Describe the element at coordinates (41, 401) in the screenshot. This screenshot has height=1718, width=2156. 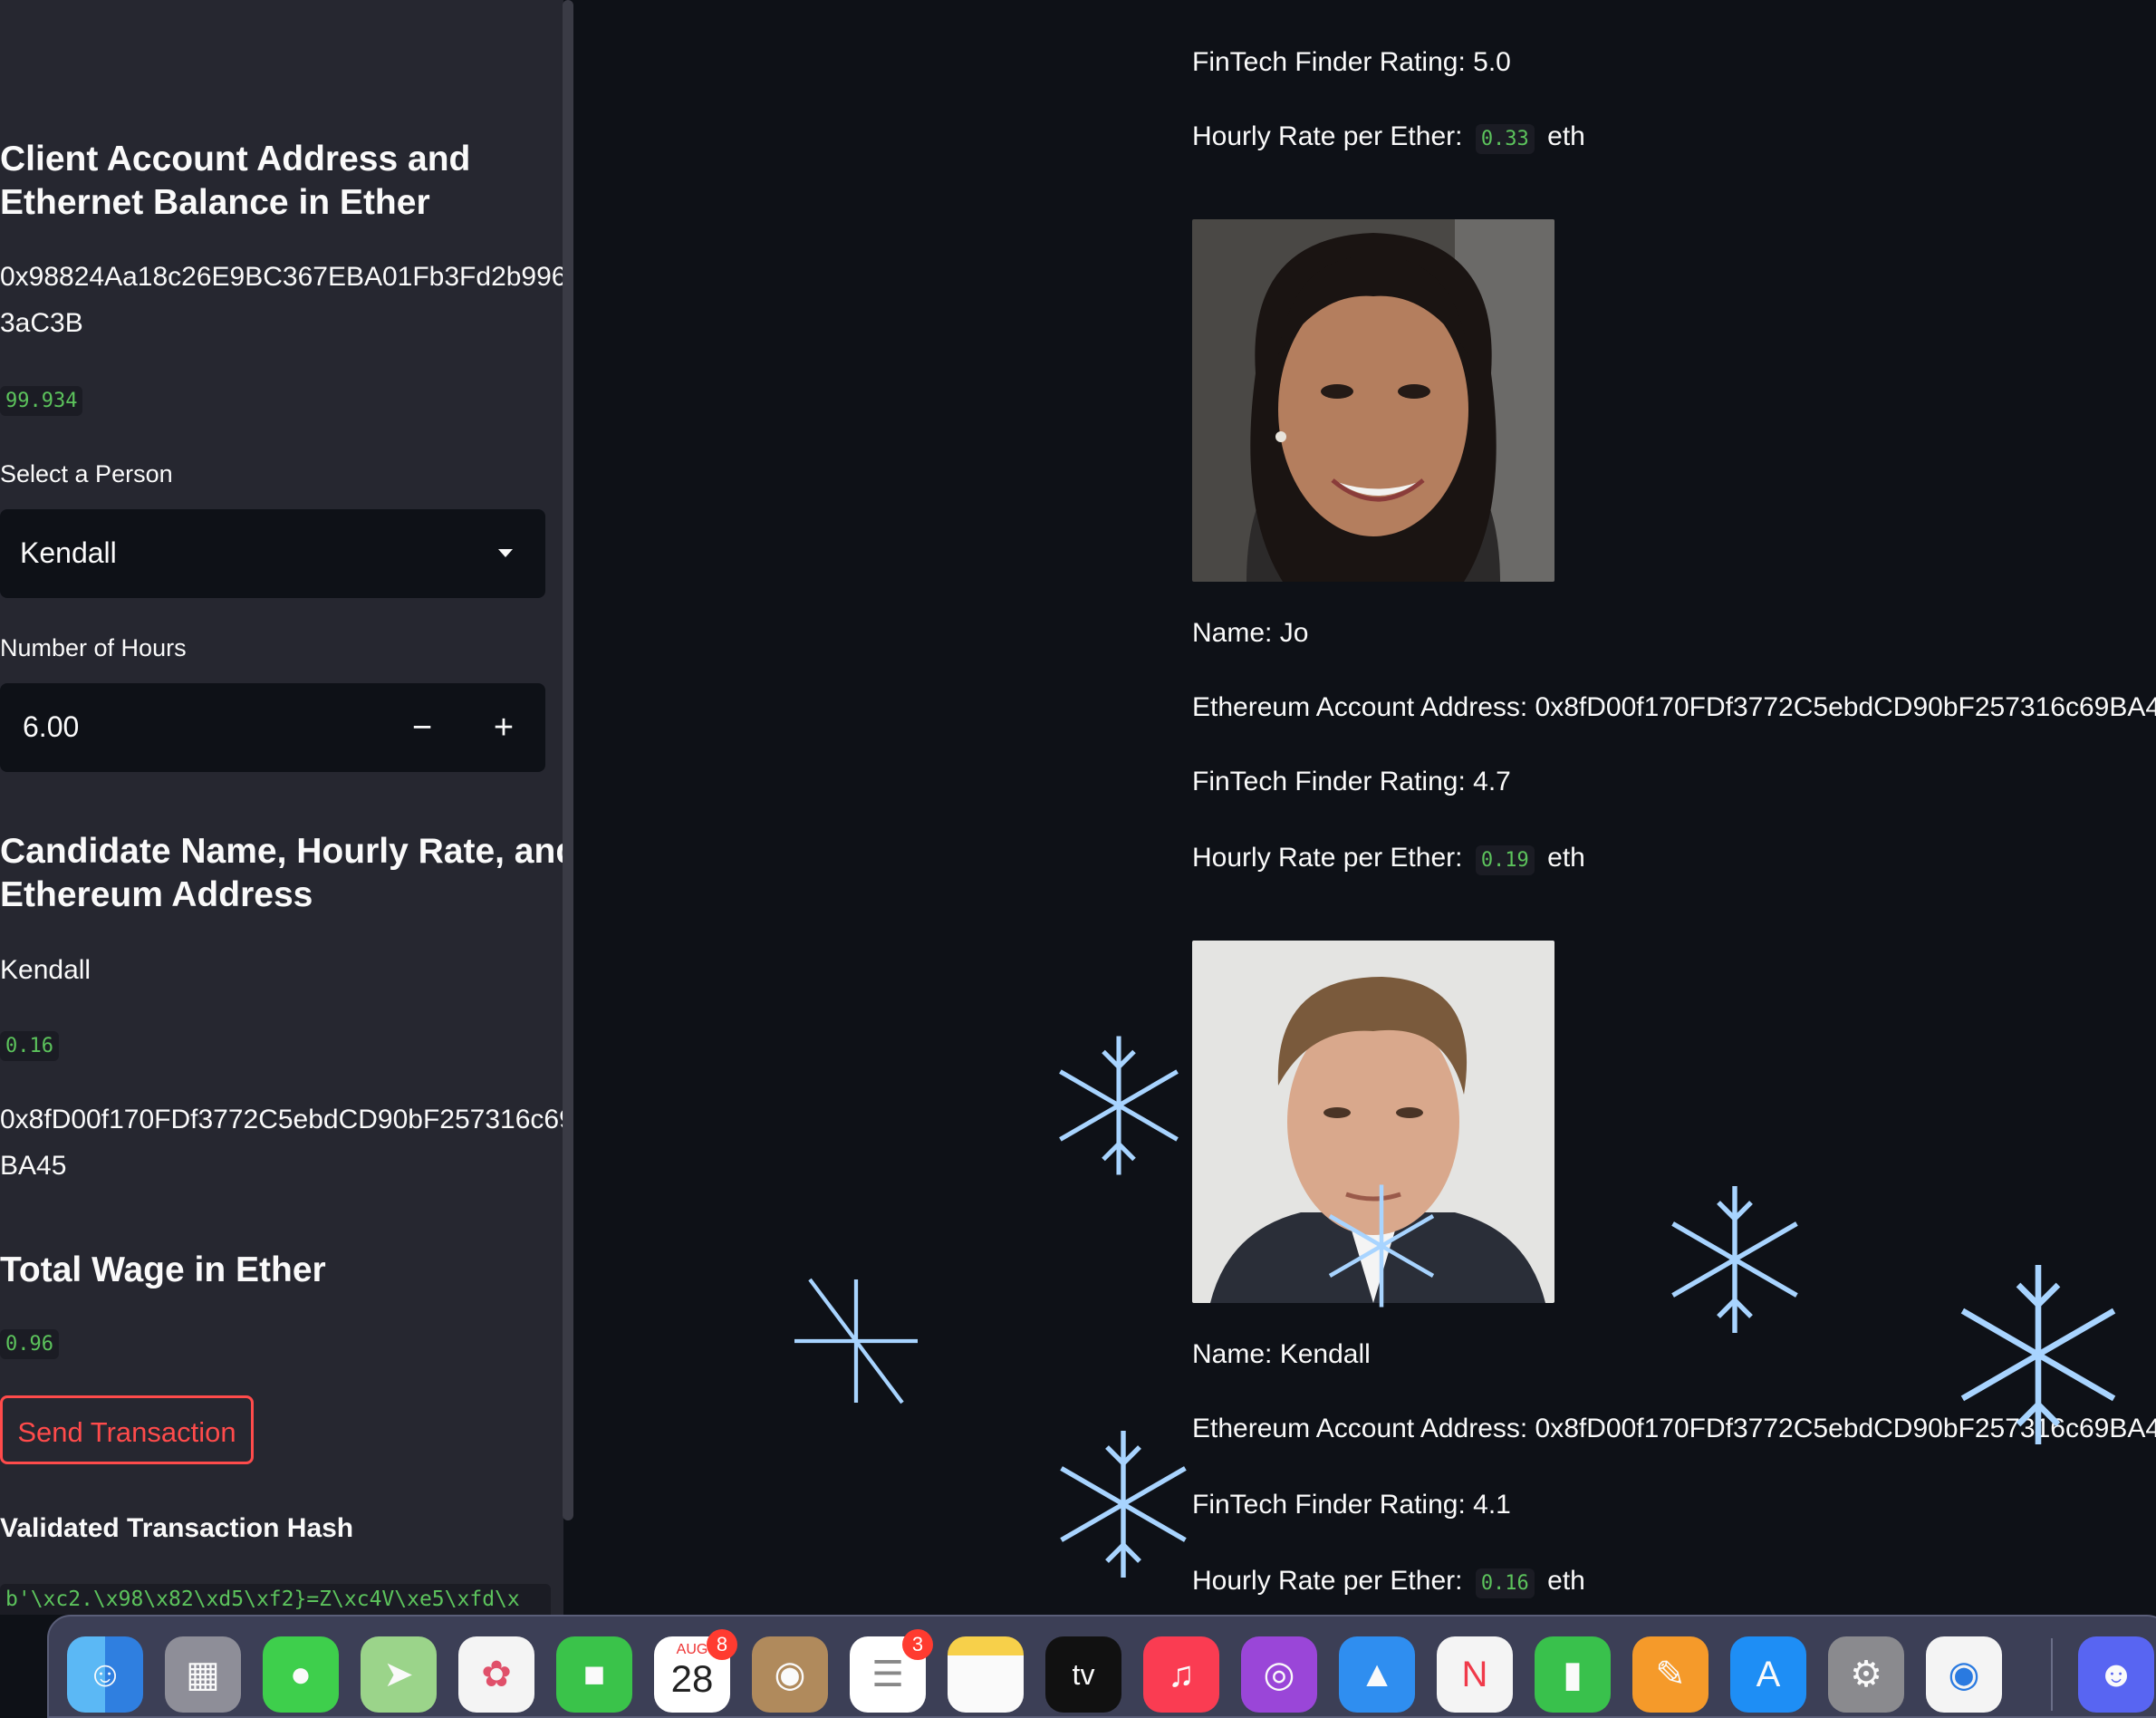
I see `balance-value: 99.934` at that location.